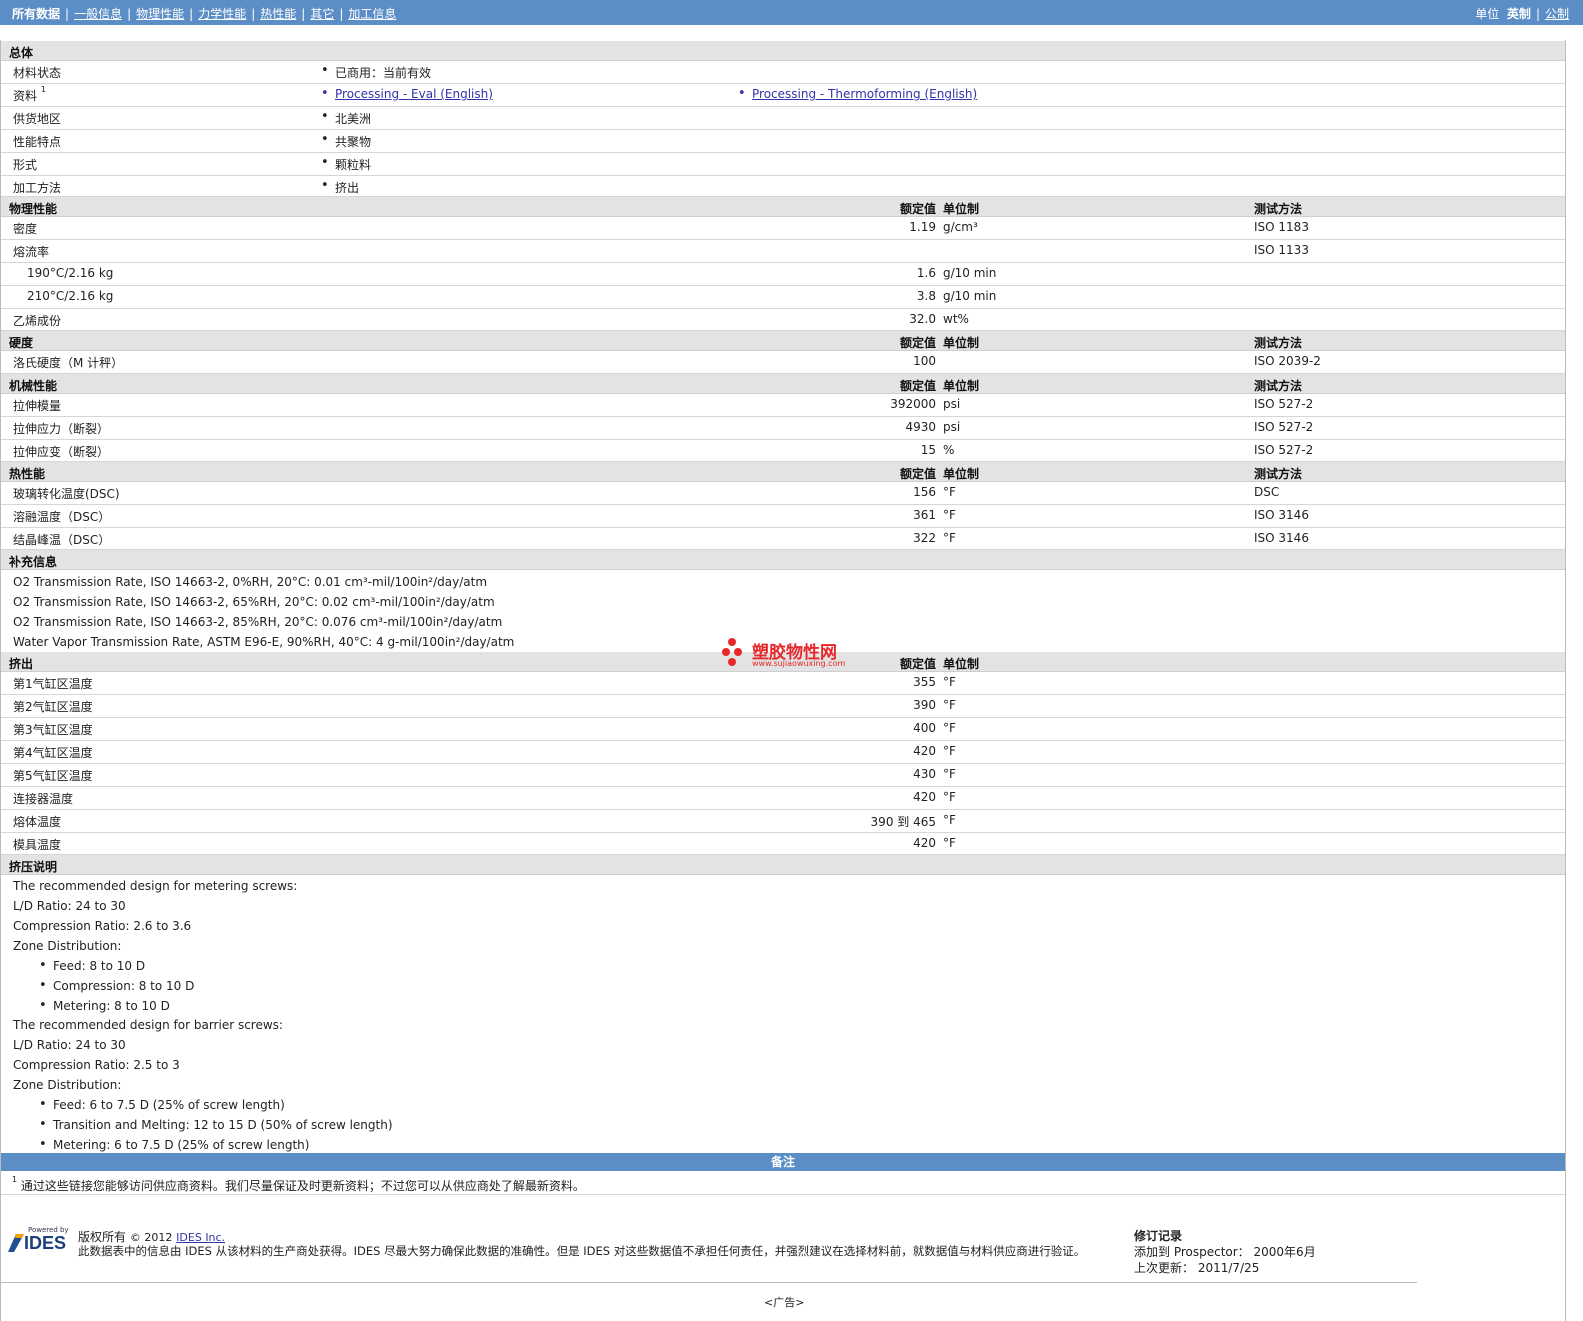 The height and width of the screenshot is (1321, 1583). Describe the element at coordinates (69, 1045) in the screenshot. I see `note-line: L/D Ratio: 24 to 30` at that location.